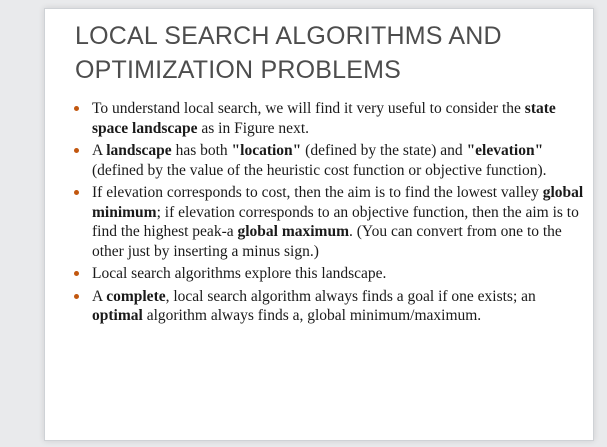  What do you see at coordinates (117, 315) in the screenshot?
I see `bold-term-optimal: optimal` at bounding box center [117, 315].